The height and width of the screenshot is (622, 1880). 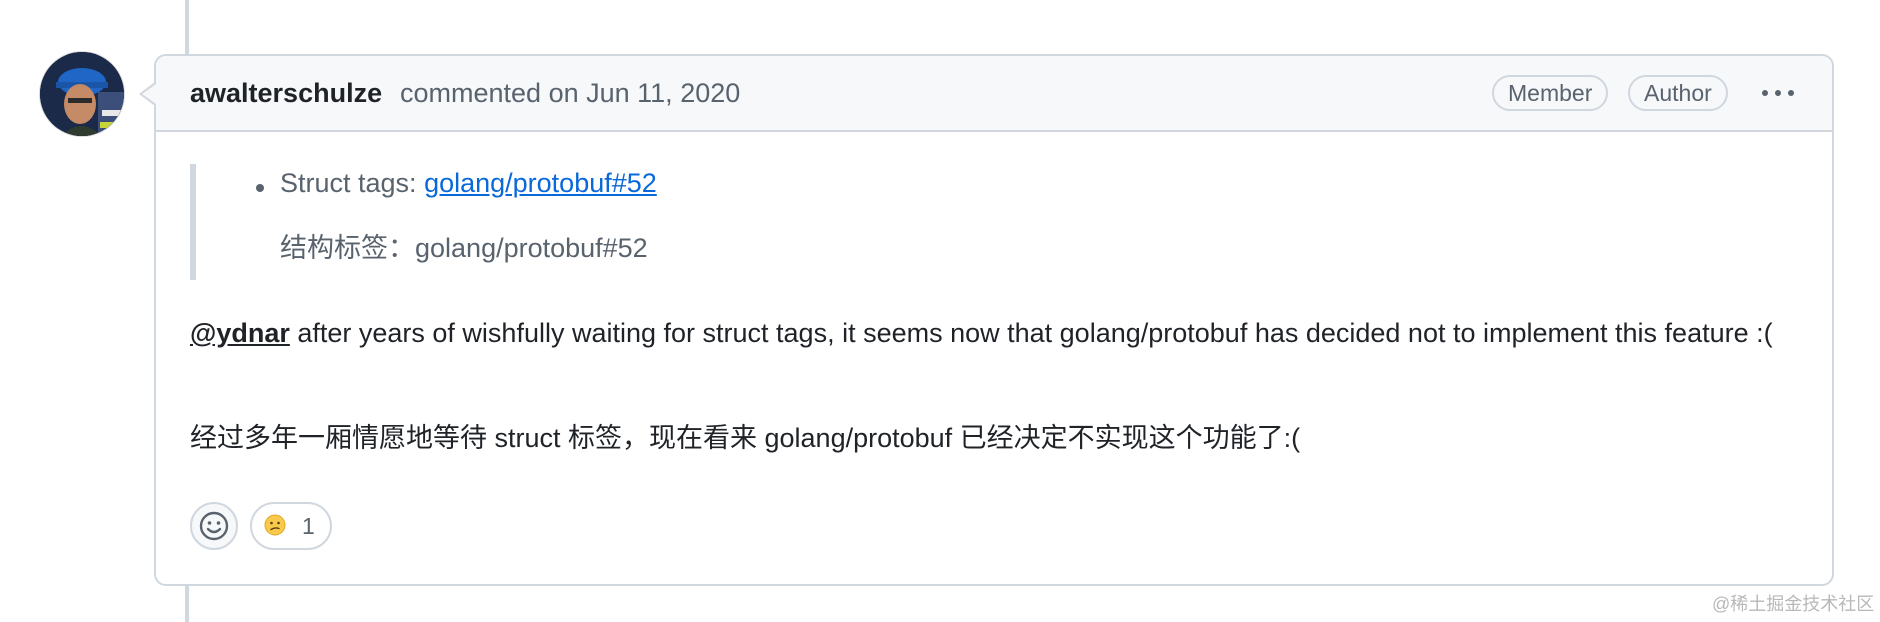 I want to click on author-badge: Author, so click(x=1678, y=93).